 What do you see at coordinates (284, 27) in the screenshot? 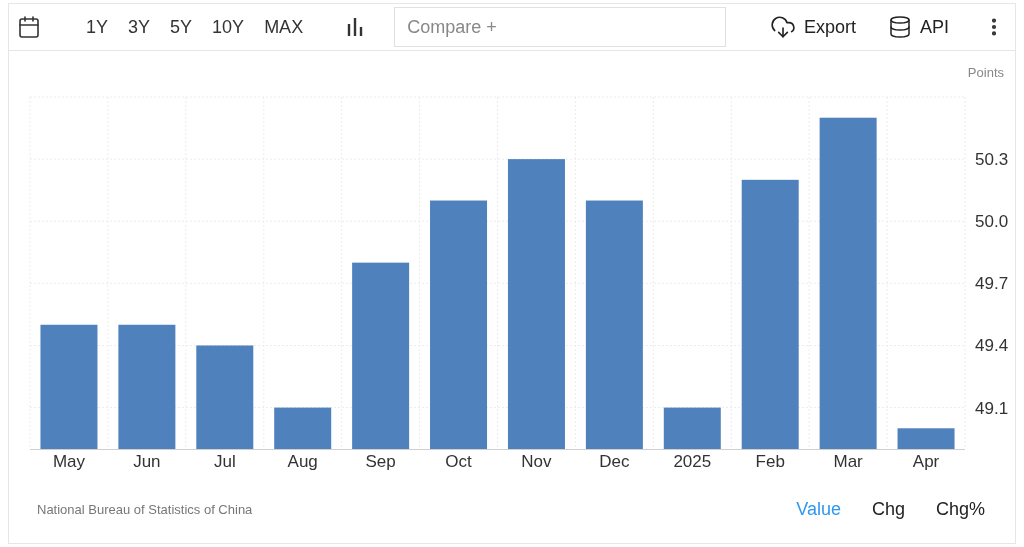
I see `range-button: MAX` at bounding box center [284, 27].